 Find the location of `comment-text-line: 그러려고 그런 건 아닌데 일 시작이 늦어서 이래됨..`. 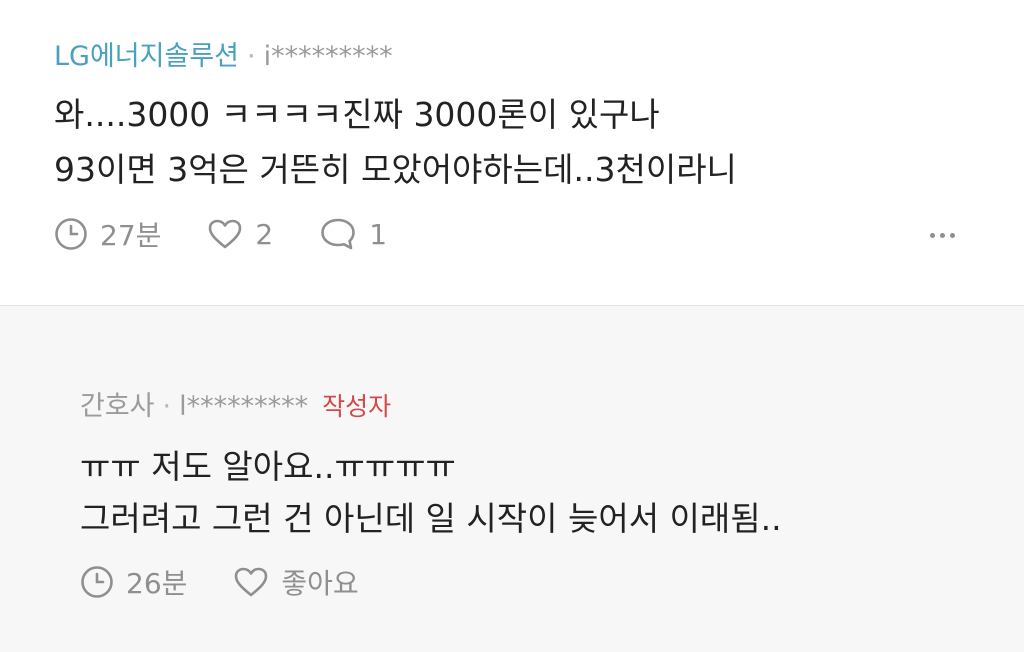

comment-text-line: 그러려고 그런 건 아닌데 일 시작이 늦어서 이래됨.. is located at coordinates (431, 518).